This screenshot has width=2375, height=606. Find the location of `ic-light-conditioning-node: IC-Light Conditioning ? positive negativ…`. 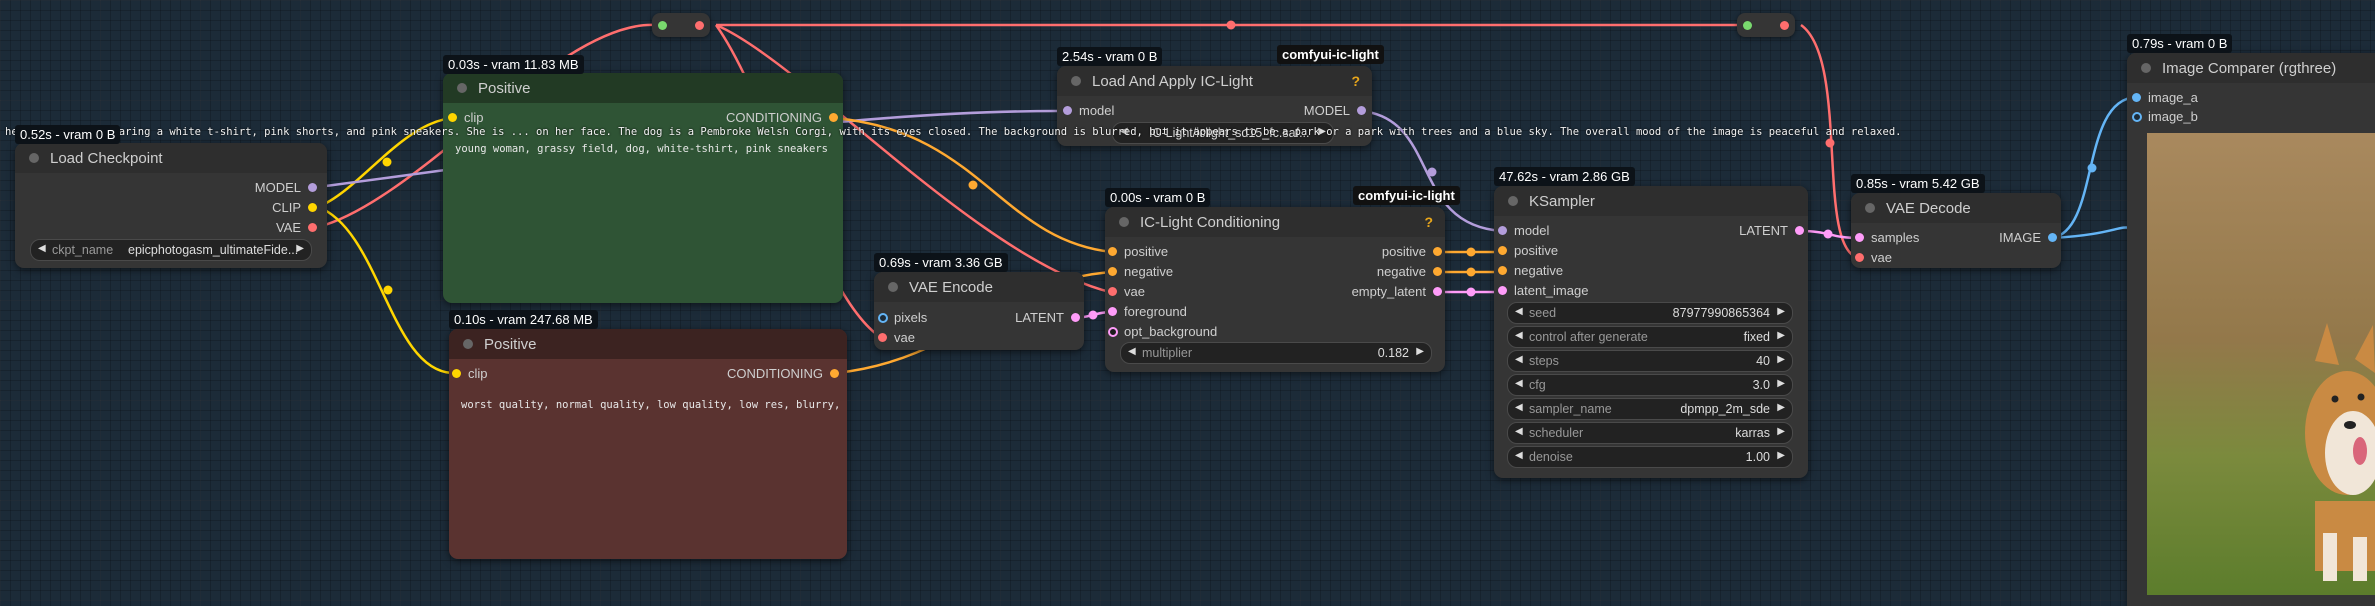

ic-light-conditioning-node: IC-Light Conditioning ? positive negativ… is located at coordinates (1275, 289).